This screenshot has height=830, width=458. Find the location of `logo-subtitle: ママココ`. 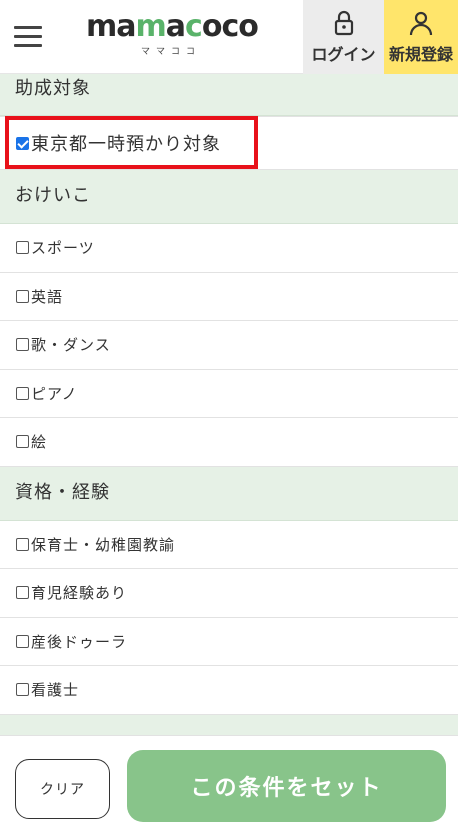

logo-subtitle: ママココ is located at coordinates (170, 52).